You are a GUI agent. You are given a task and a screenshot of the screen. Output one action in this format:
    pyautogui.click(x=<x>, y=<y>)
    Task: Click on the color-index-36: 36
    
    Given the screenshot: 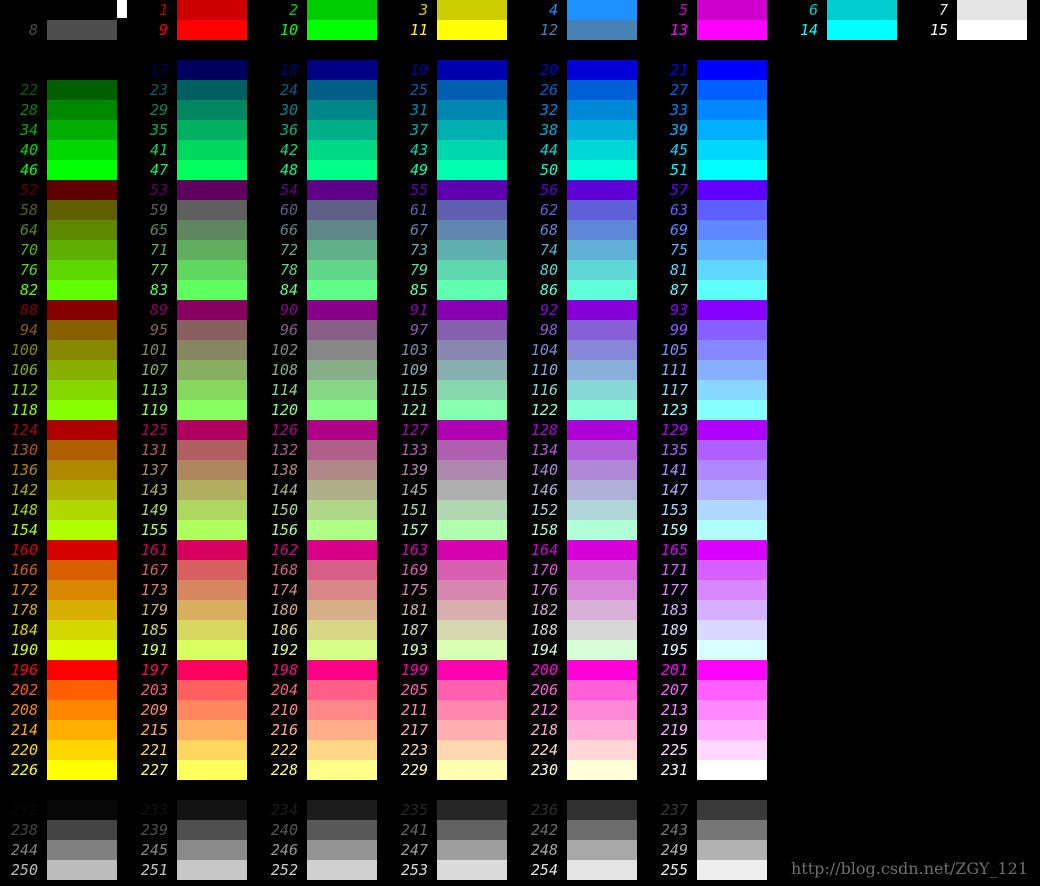 What is the action you would take?
    pyautogui.click(x=288, y=130)
    